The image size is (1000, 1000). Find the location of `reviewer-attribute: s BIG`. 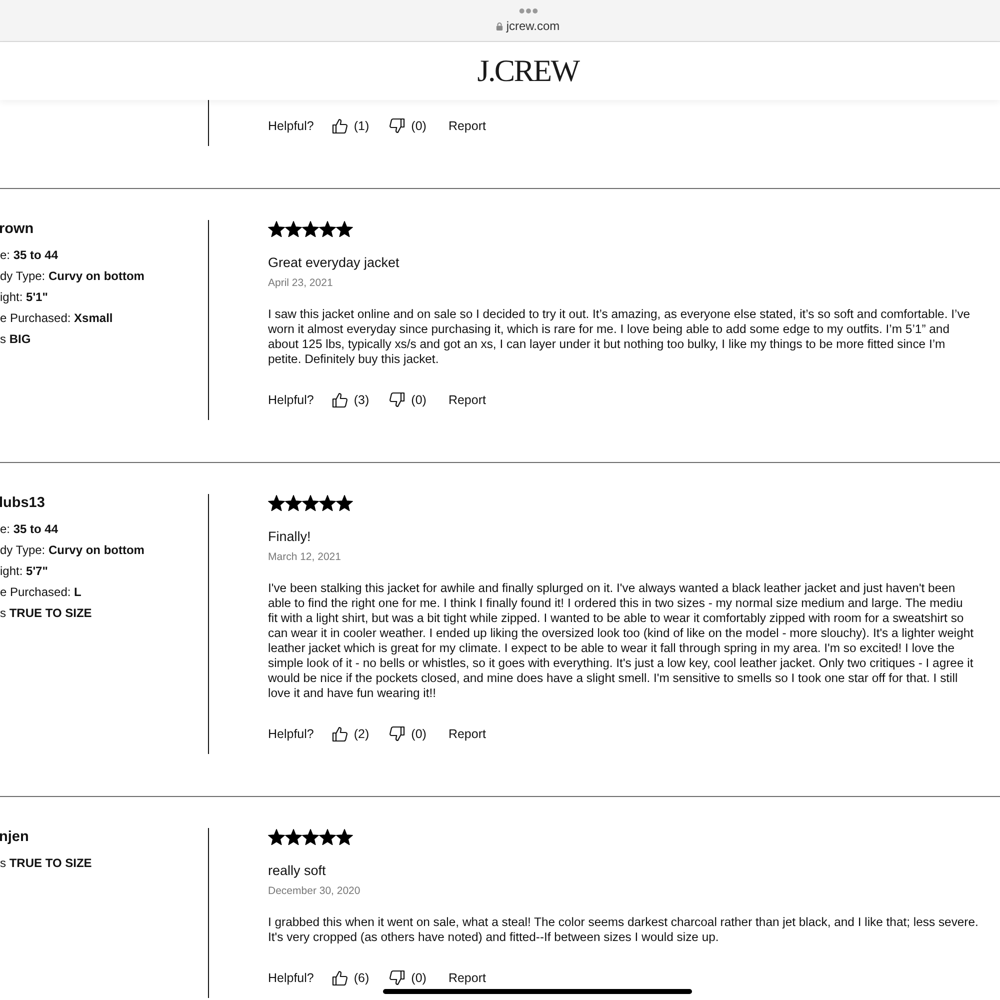

reviewer-attribute: s BIG is located at coordinates (16, 339).